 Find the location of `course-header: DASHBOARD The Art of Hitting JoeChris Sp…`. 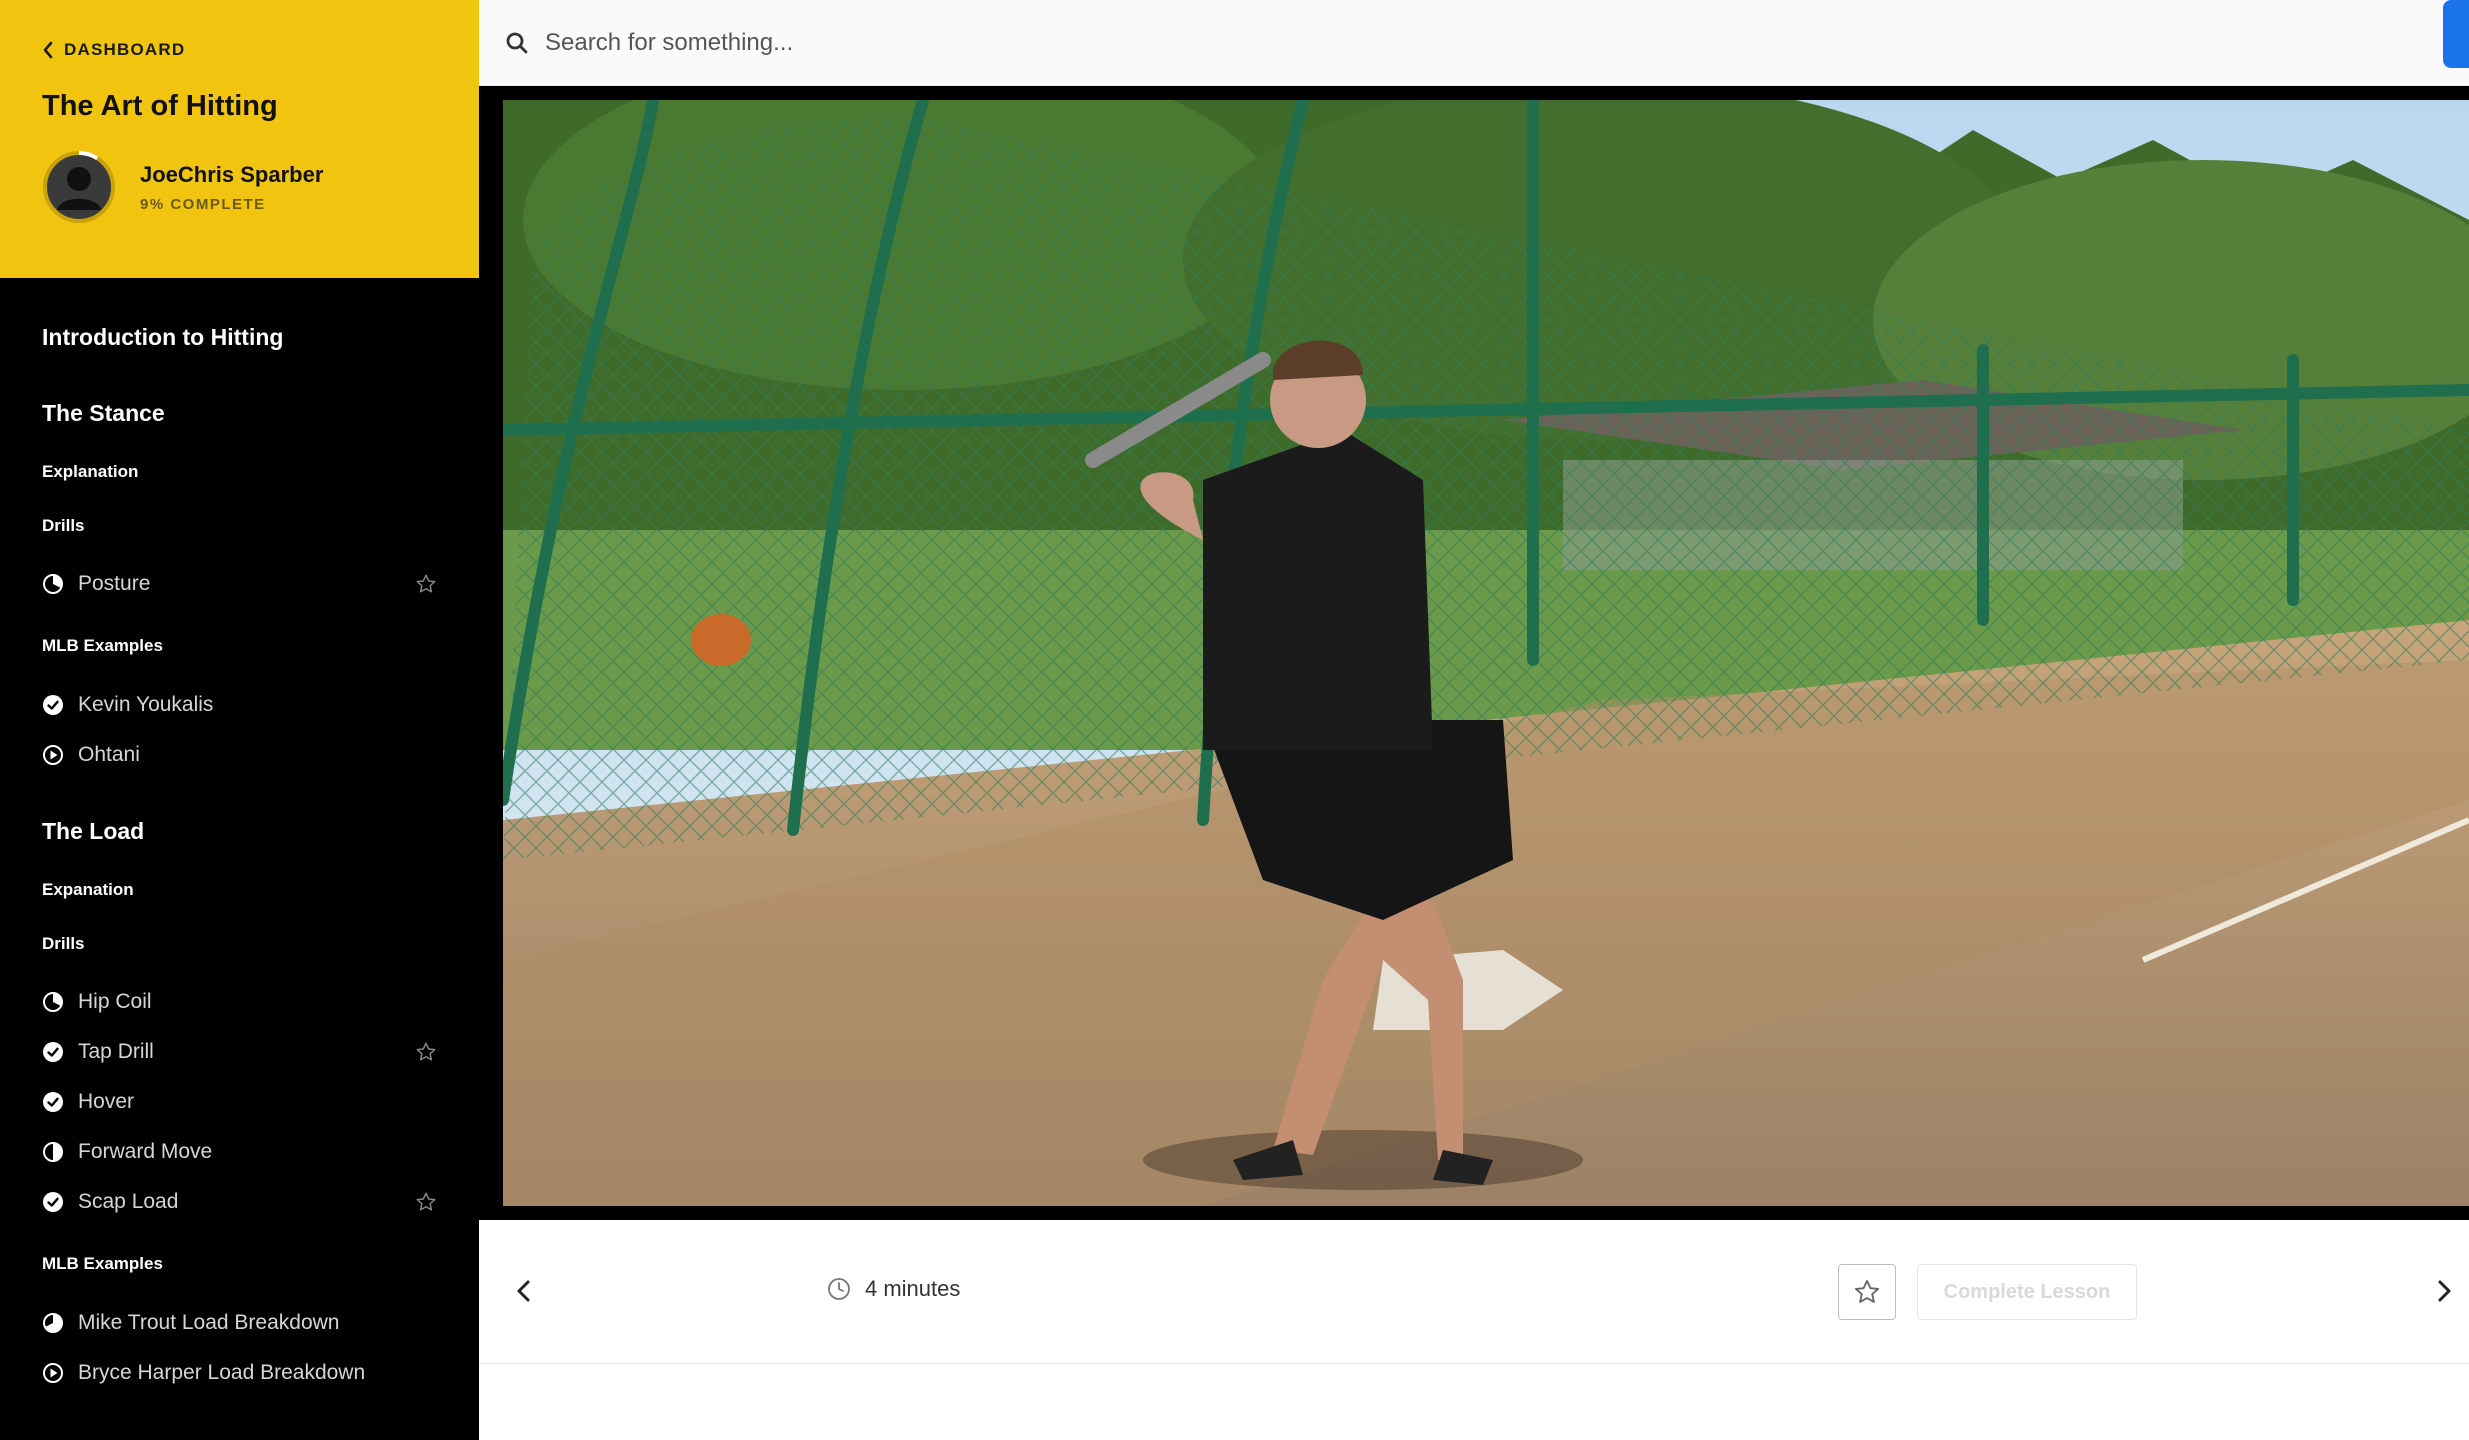

course-header: DASHBOARD The Art of Hitting JoeChris Sp… is located at coordinates (239, 139).